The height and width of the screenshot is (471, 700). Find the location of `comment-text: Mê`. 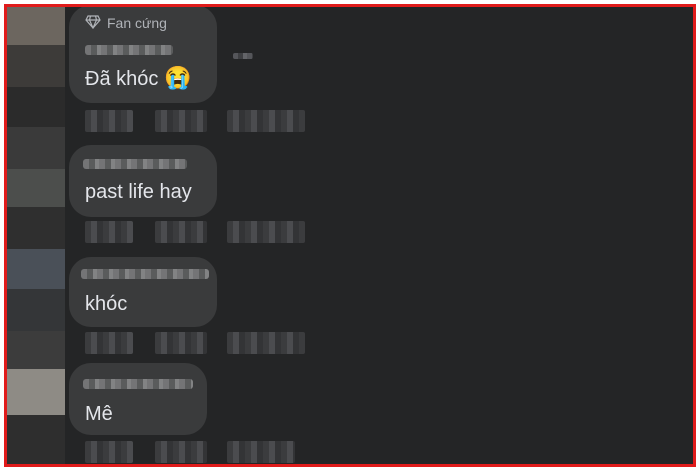

comment-text: Mê is located at coordinates (99, 414).